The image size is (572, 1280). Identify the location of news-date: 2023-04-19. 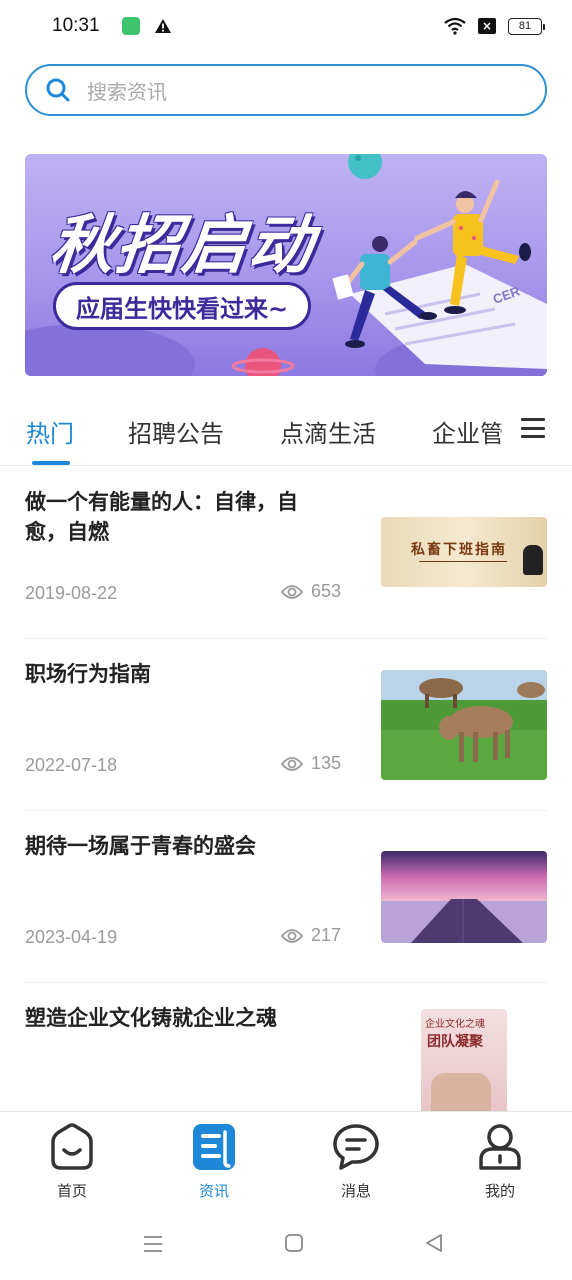
(71, 937).